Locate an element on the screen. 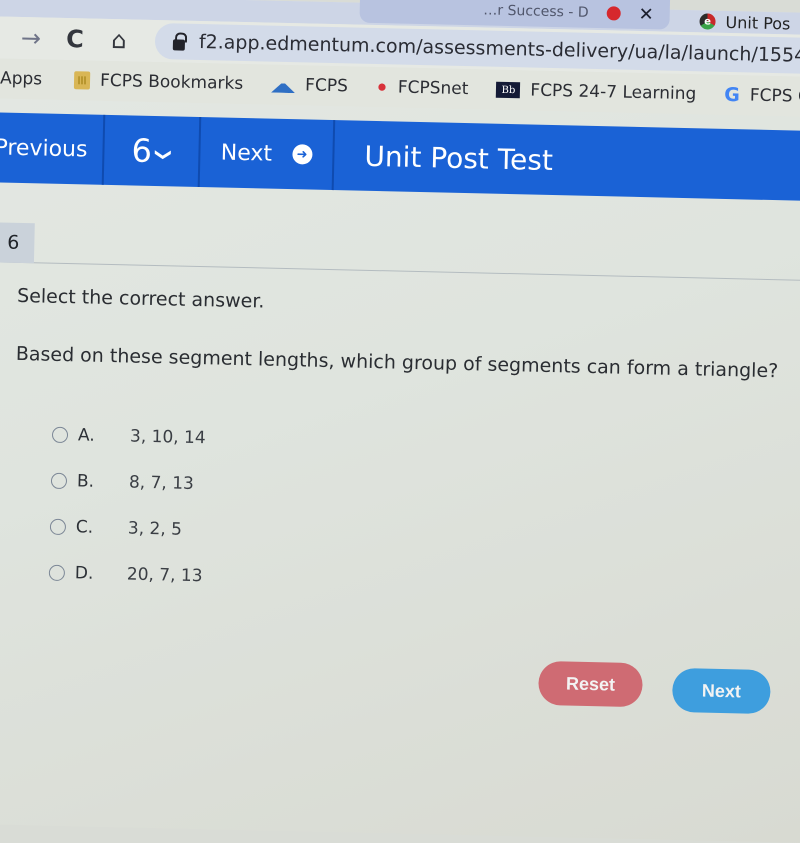  header-next-button: Next ➜ is located at coordinates (267, 154).